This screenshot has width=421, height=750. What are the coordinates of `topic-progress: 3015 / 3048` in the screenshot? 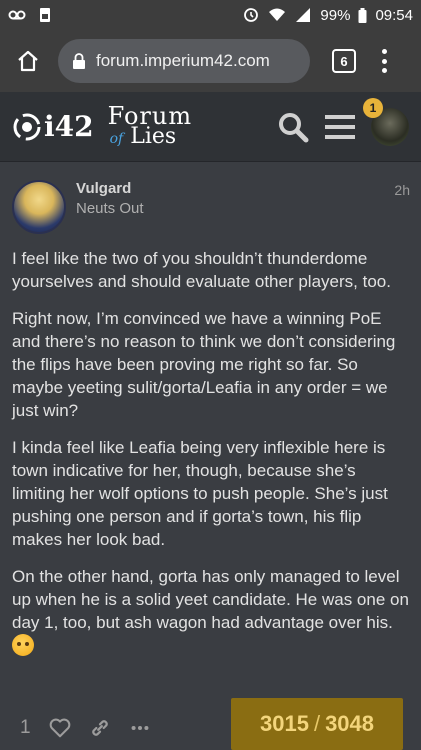 It's located at (317, 724).